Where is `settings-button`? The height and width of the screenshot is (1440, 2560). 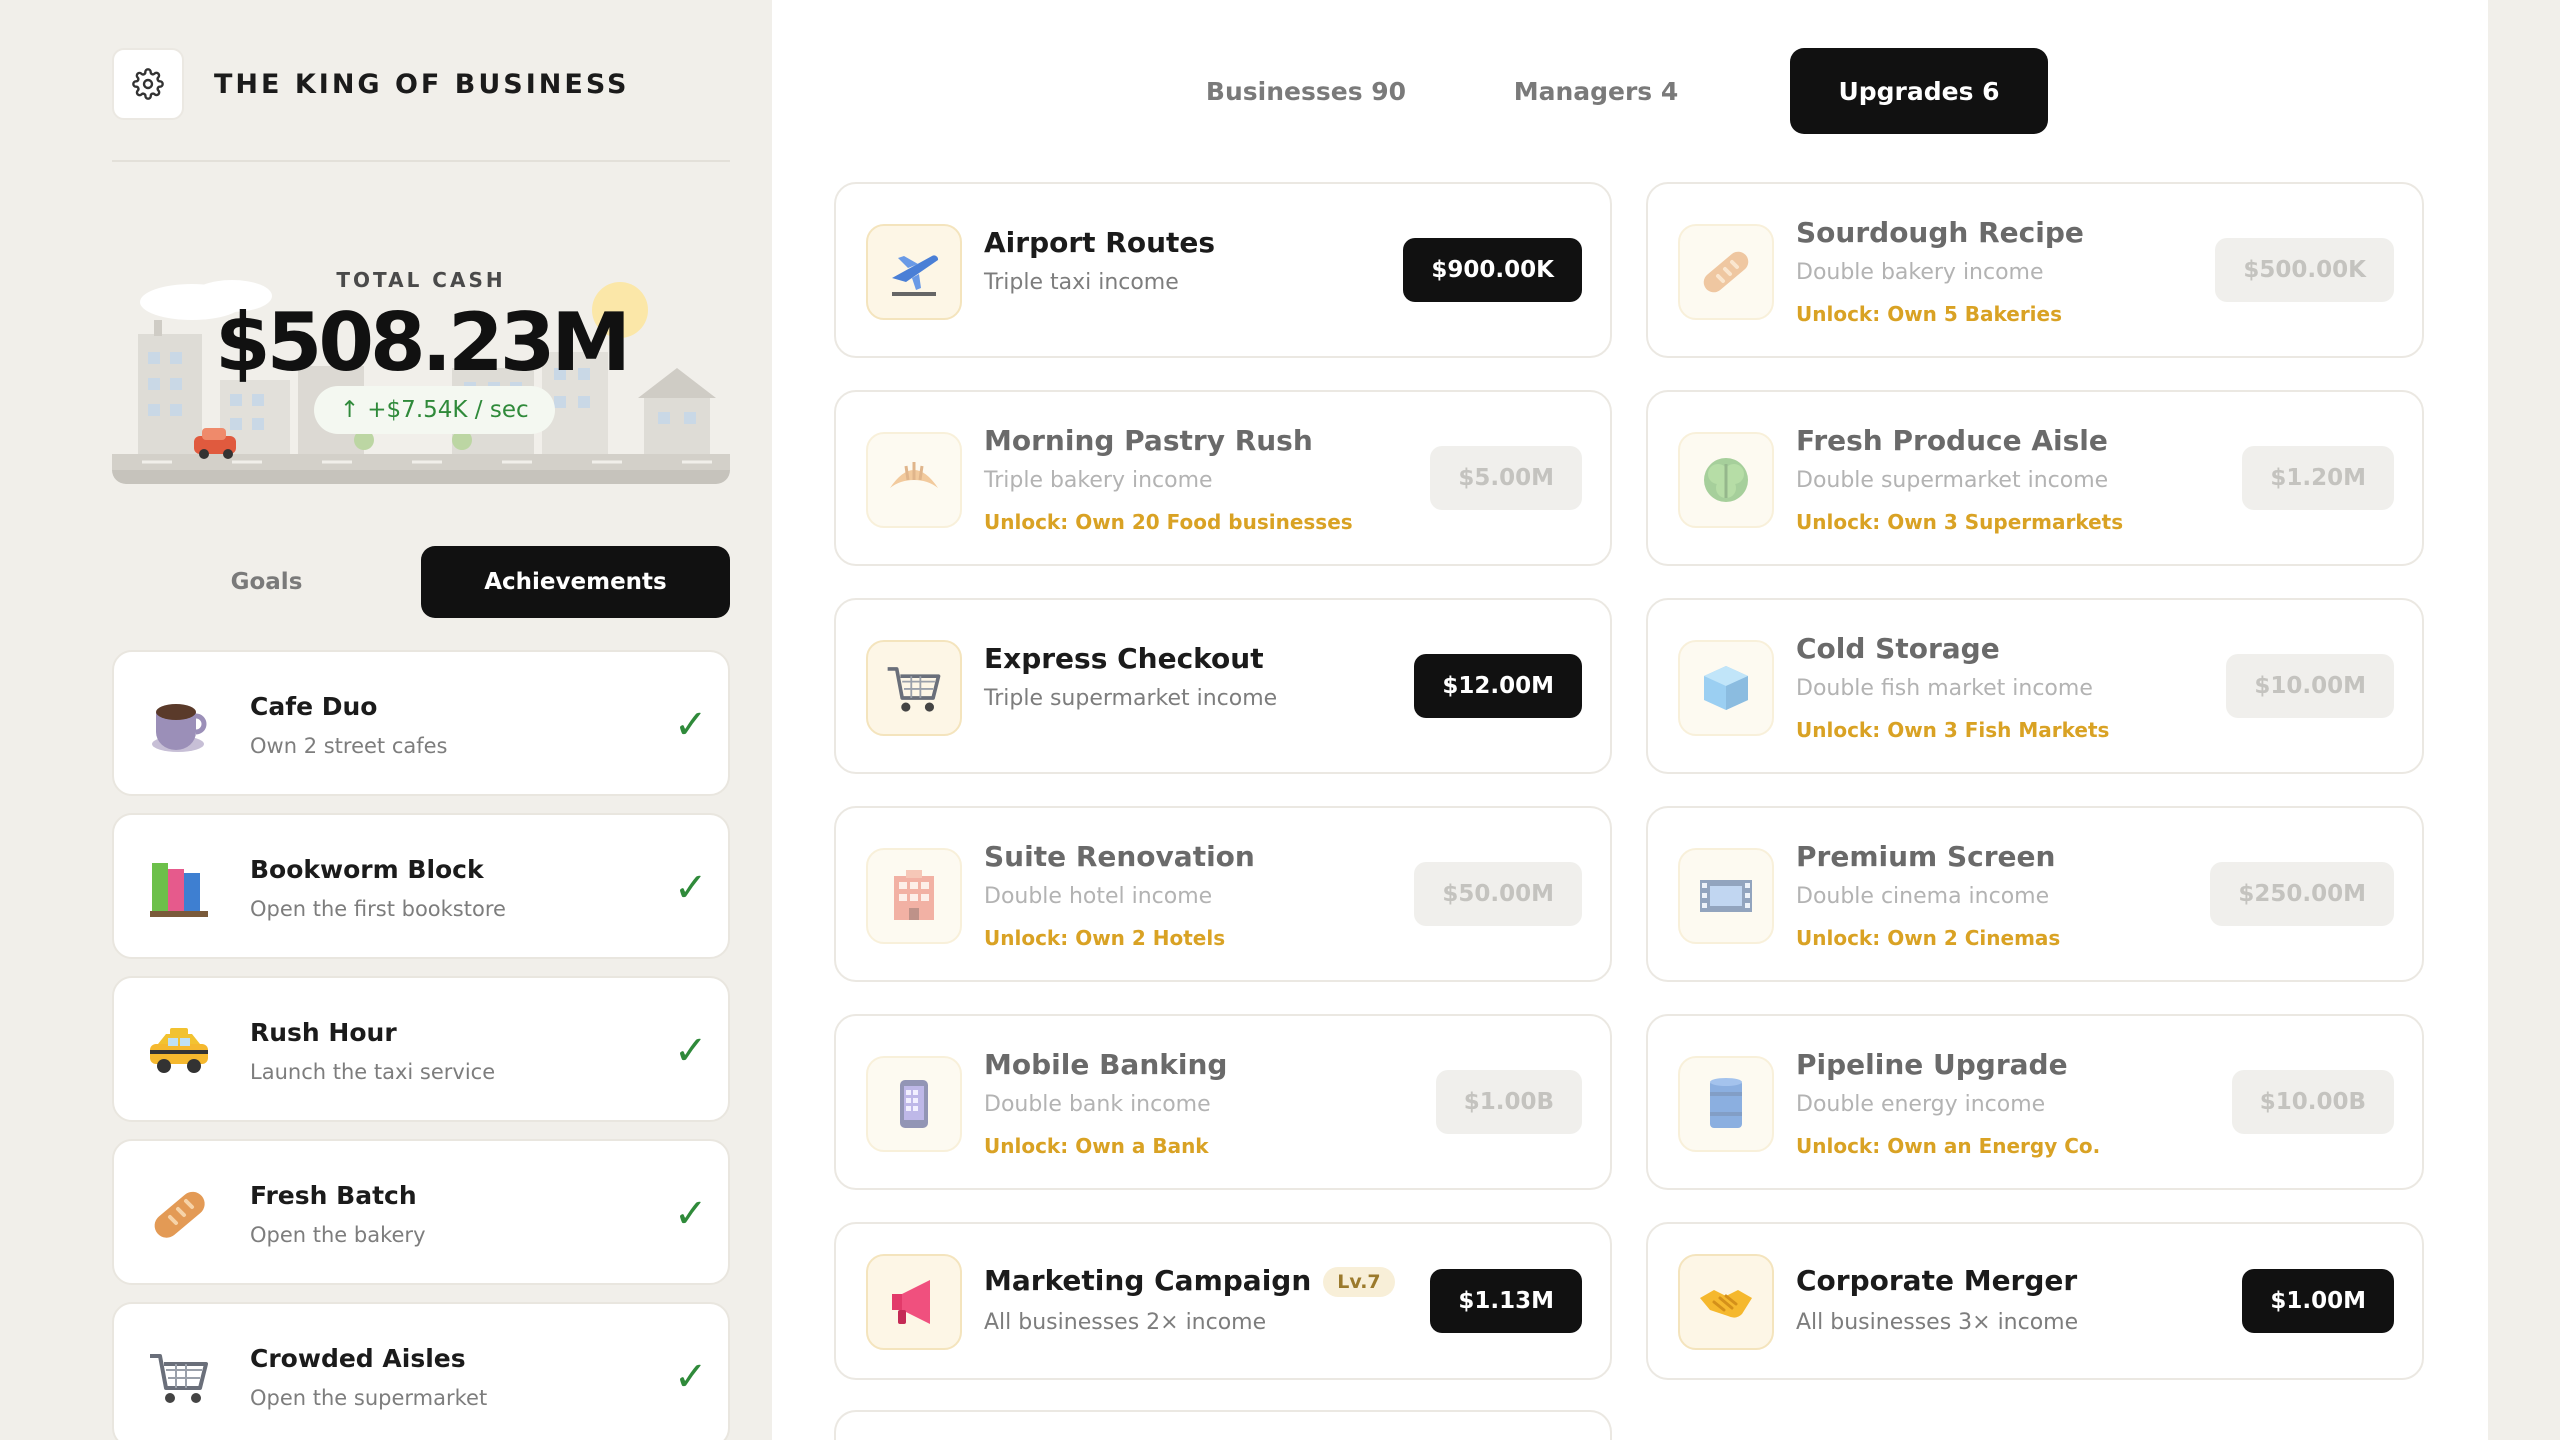 settings-button is located at coordinates (148, 84).